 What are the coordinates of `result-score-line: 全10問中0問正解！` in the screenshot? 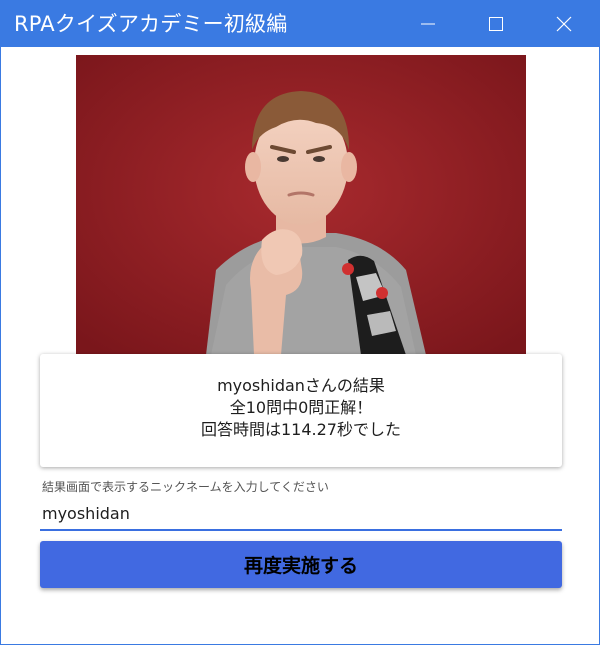 It's located at (301, 407).